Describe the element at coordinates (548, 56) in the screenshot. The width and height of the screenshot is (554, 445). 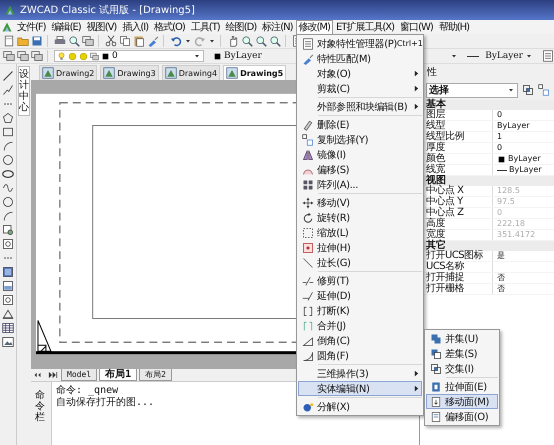
I see `list-icon` at that location.